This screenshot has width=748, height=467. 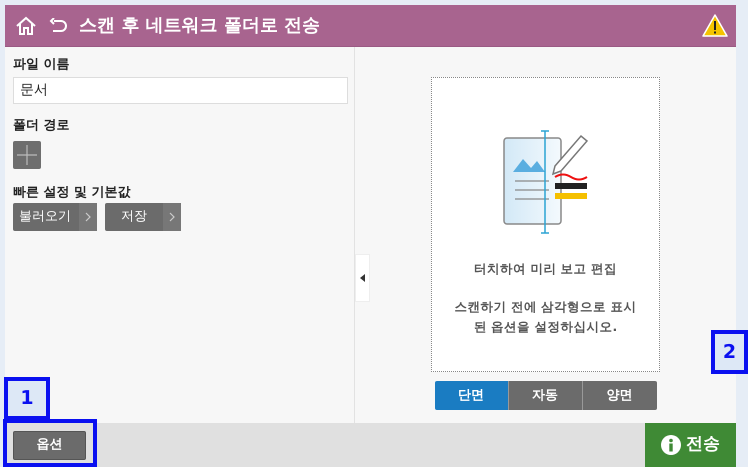 What do you see at coordinates (545, 317) in the screenshot?
I see `preview-hint: 스캔하기 전에 삼각형으로 표시된 옵션을 설정하십시오.` at bounding box center [545, 317].